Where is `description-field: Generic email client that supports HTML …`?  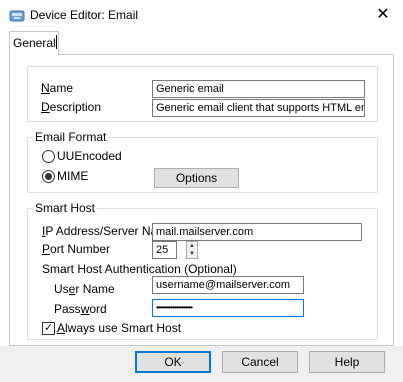 description-field: Generic email client that supports HTML … is located at coordinates (258, 108).